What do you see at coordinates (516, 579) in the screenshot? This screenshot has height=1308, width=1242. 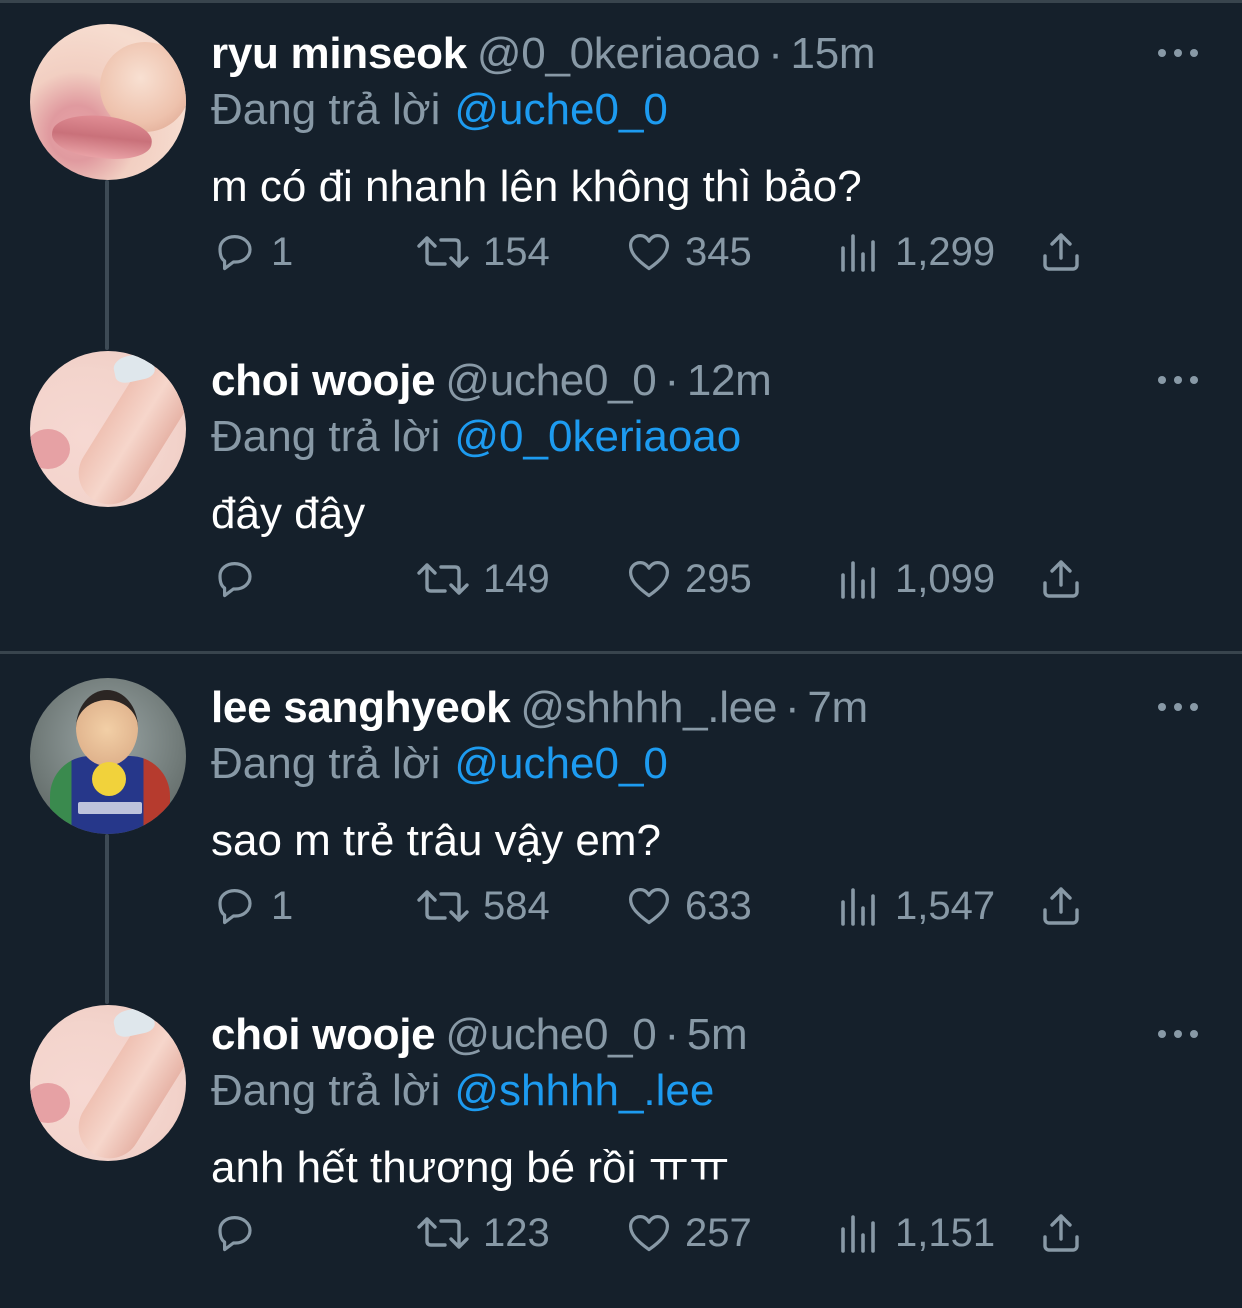 I see `retweet-count: 149` at bounding box center [516, 579].